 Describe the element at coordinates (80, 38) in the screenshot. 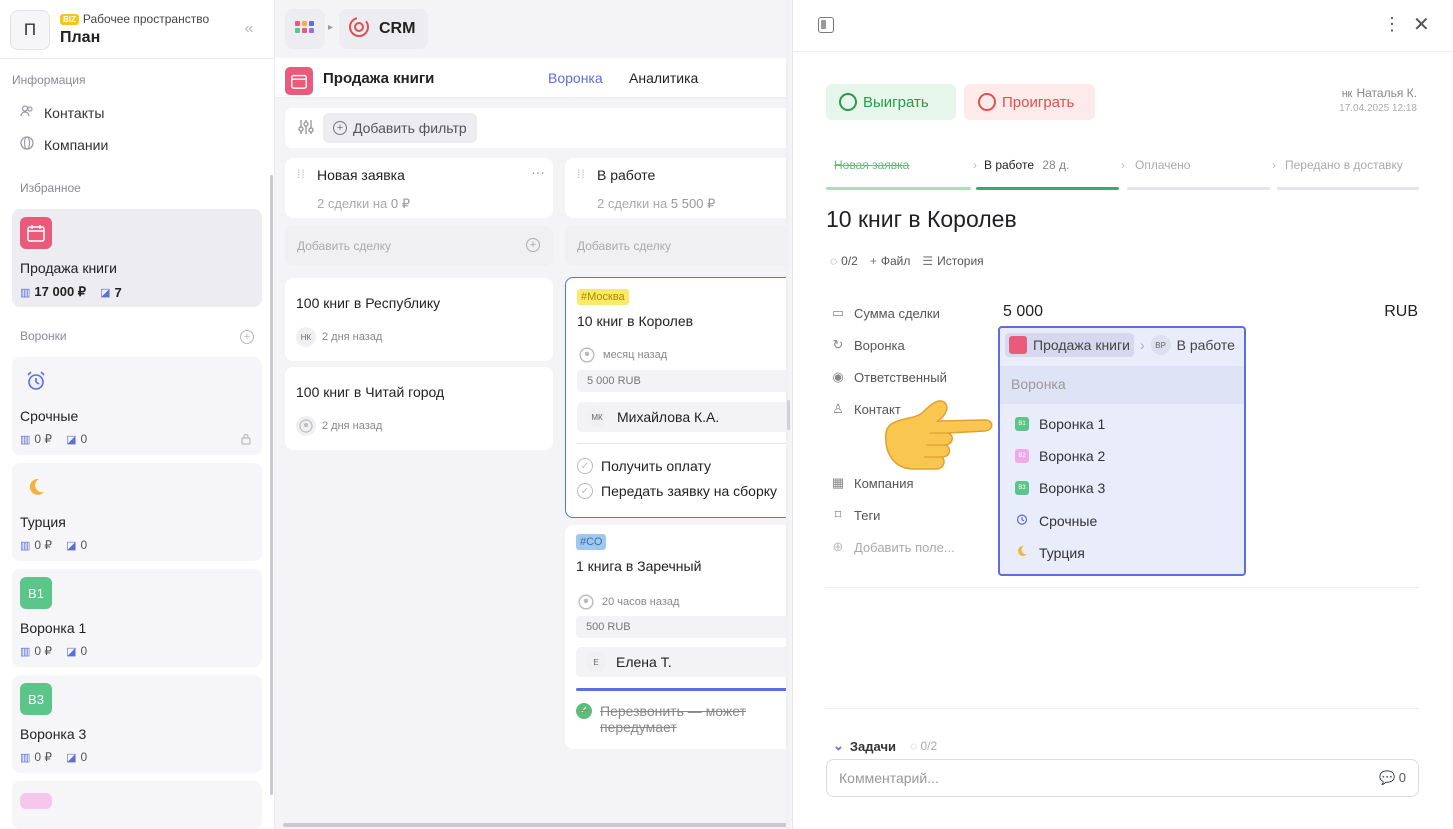

I see `workspace-title: План` at that location.